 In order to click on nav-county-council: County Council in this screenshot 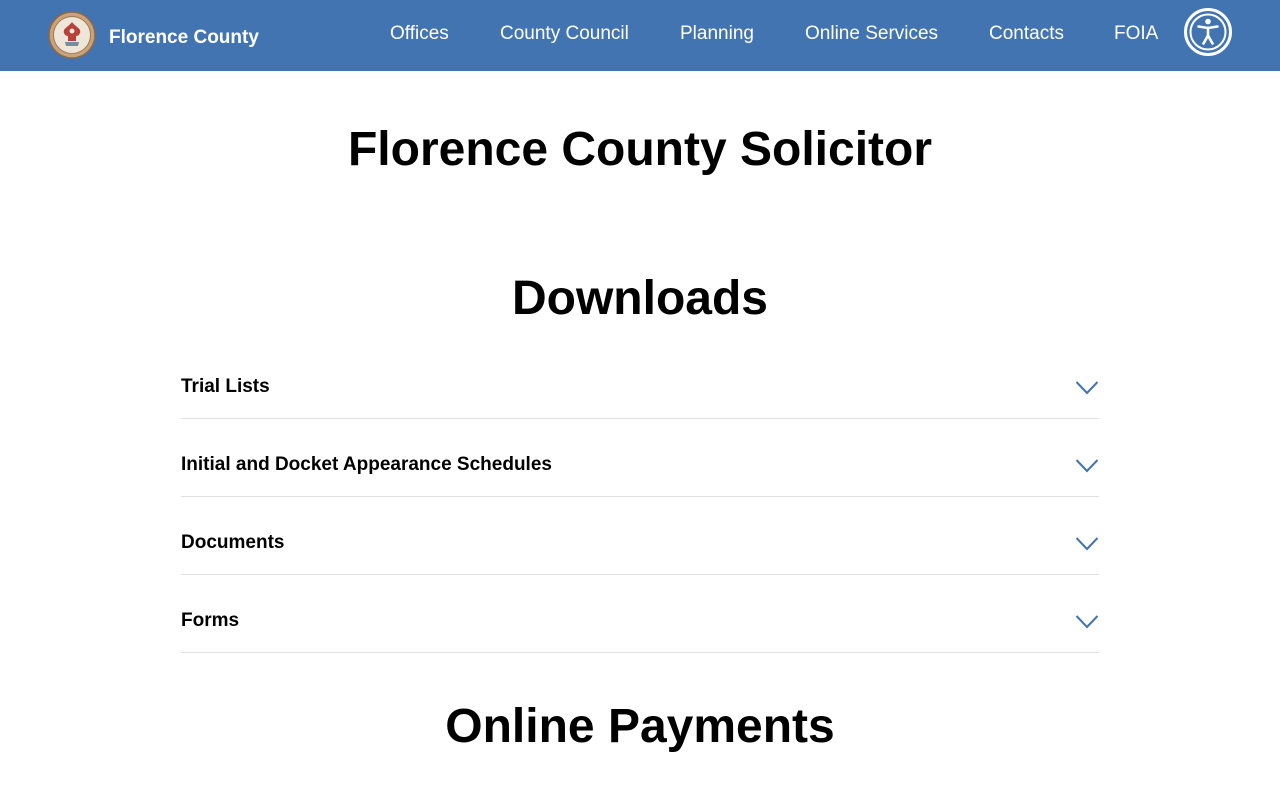, I will do `click(564, 34)`.